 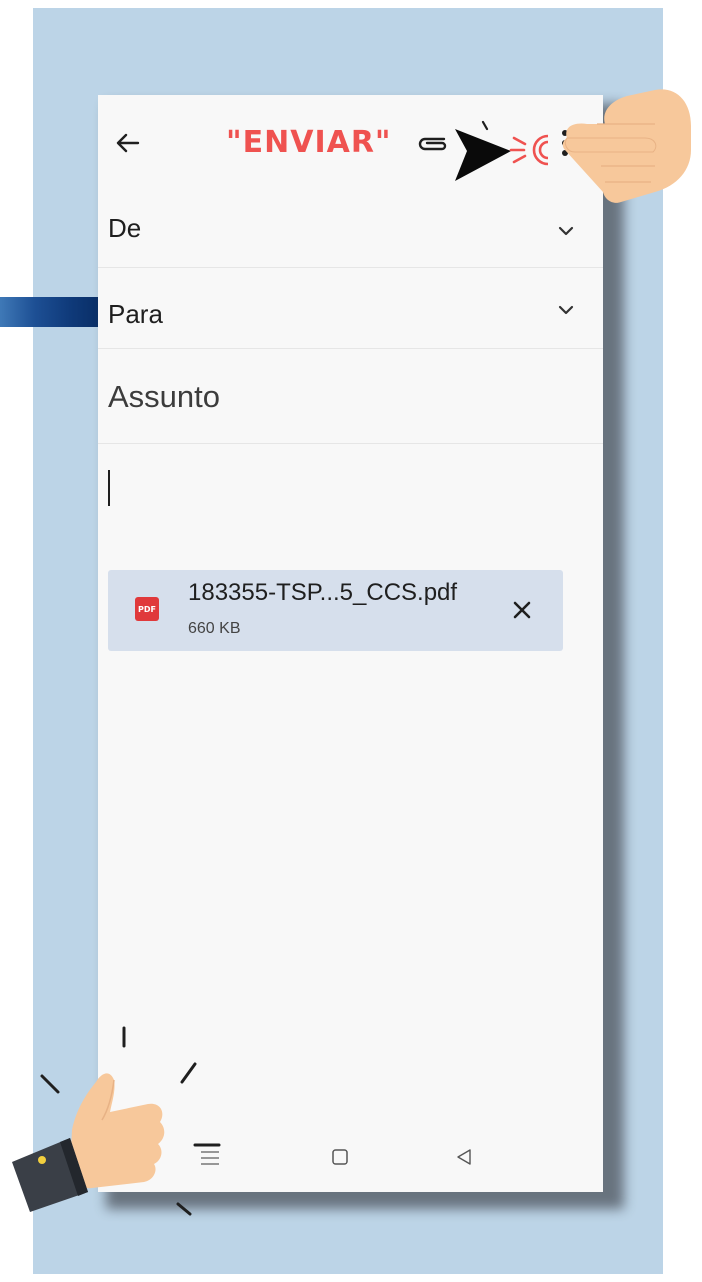 I want to click on paperclip-icon, so click(x=433, y=144).